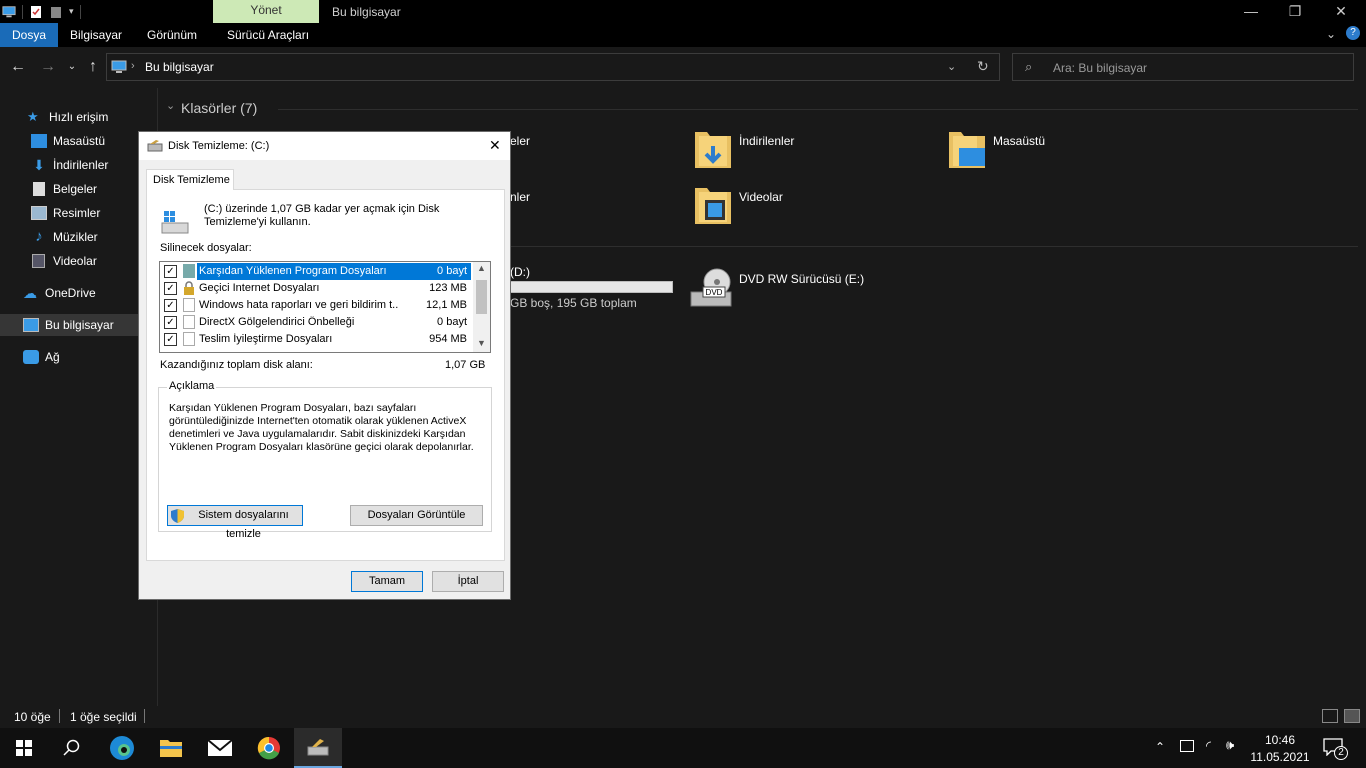 The width and height of the screenshot is (1366, 768). Describe the element at coordinates (967, 149) in the screenshot. I see `desktop-folder-icon` at that location.